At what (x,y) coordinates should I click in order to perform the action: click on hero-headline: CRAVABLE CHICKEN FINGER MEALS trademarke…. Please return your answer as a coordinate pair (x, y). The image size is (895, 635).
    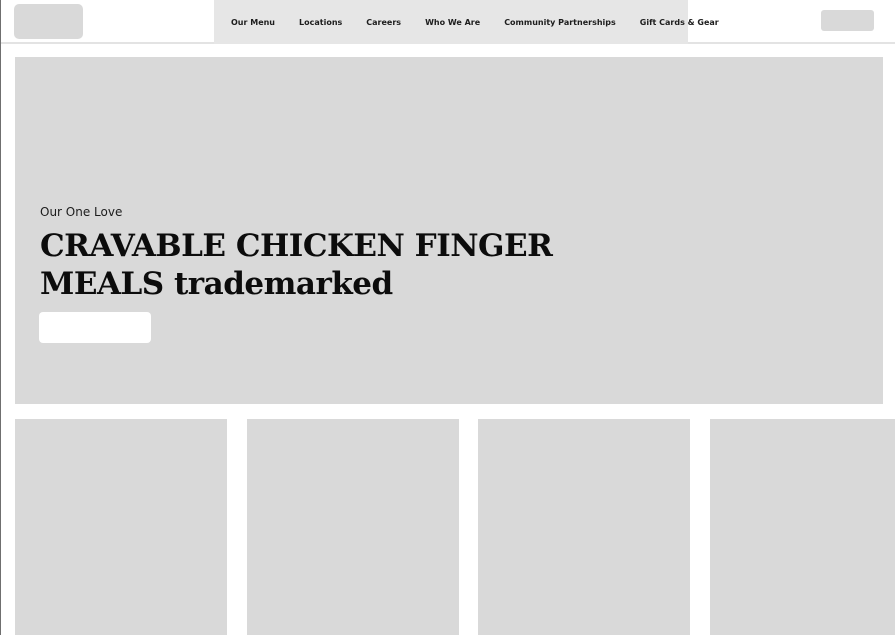
    Looking at the image, I should click on (296, 265).